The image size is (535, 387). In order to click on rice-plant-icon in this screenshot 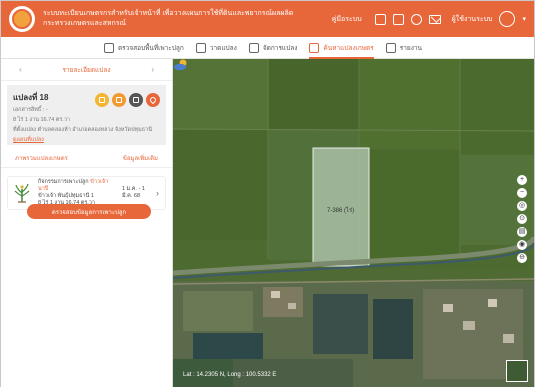, I will do `click(22, 193)`.